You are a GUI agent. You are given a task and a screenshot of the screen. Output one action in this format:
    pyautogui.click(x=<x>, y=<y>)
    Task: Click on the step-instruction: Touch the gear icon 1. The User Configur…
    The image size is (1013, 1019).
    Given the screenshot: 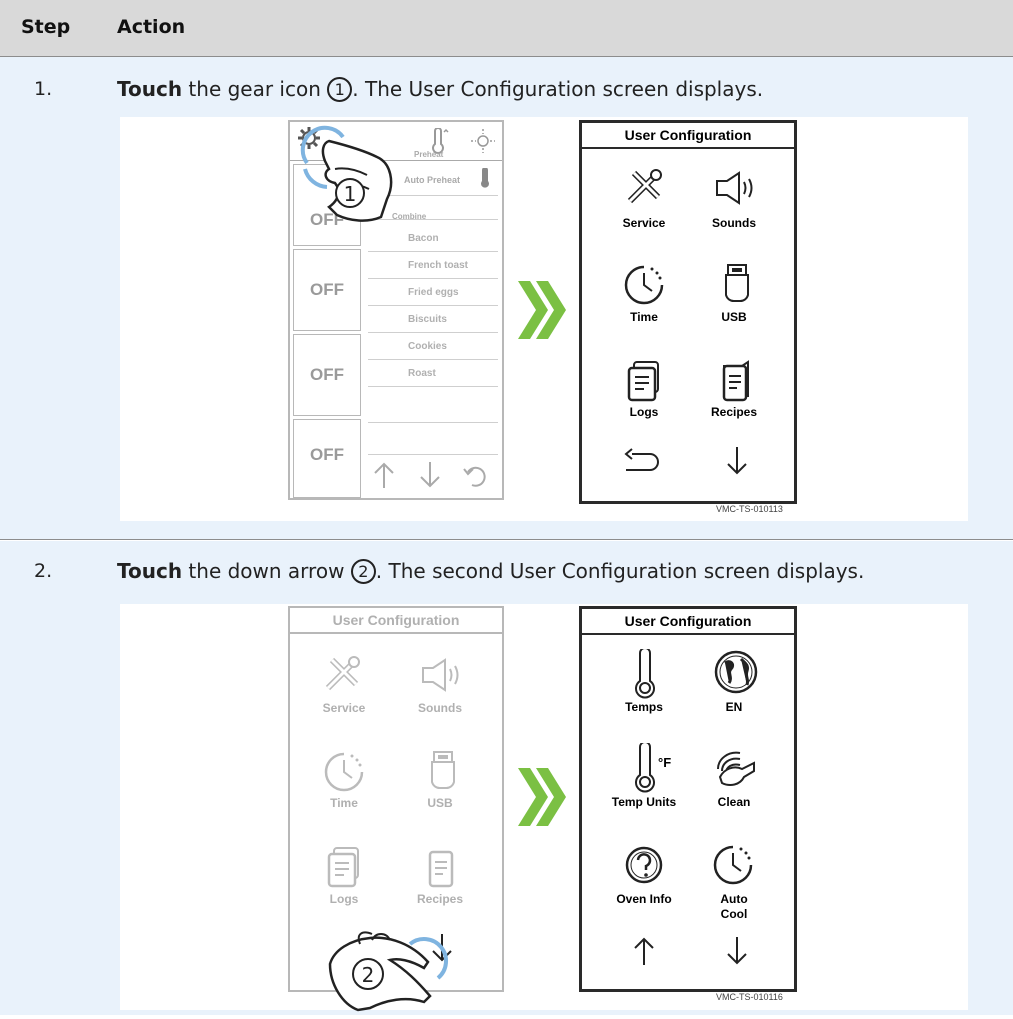 What is the action you would take?
    pyautogui.click(x=440, y=89)
    